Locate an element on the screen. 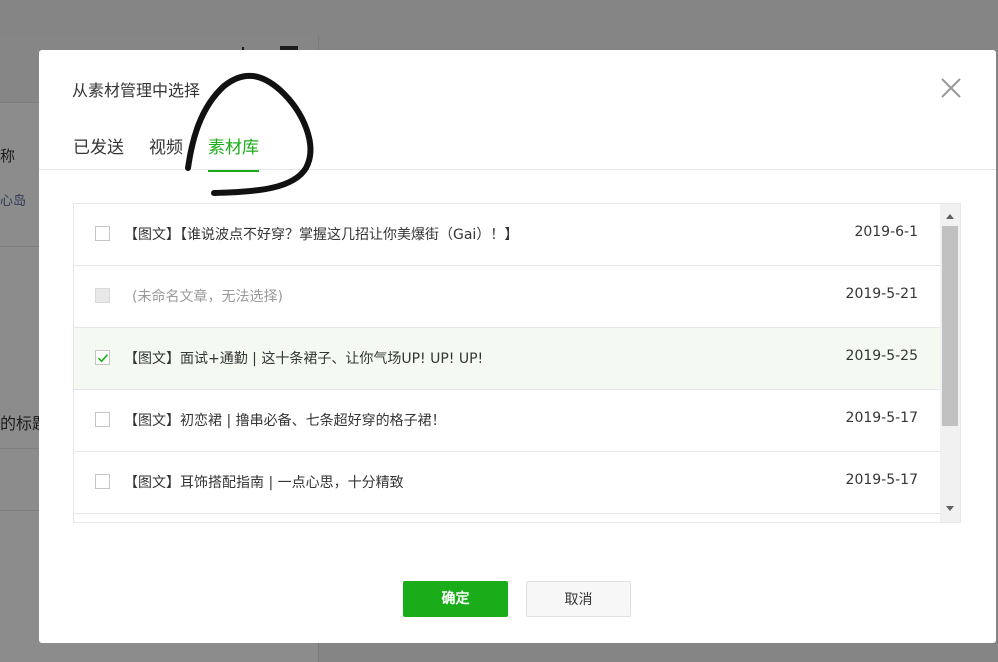  checkmark-icon is located at coordinates (103, 358).